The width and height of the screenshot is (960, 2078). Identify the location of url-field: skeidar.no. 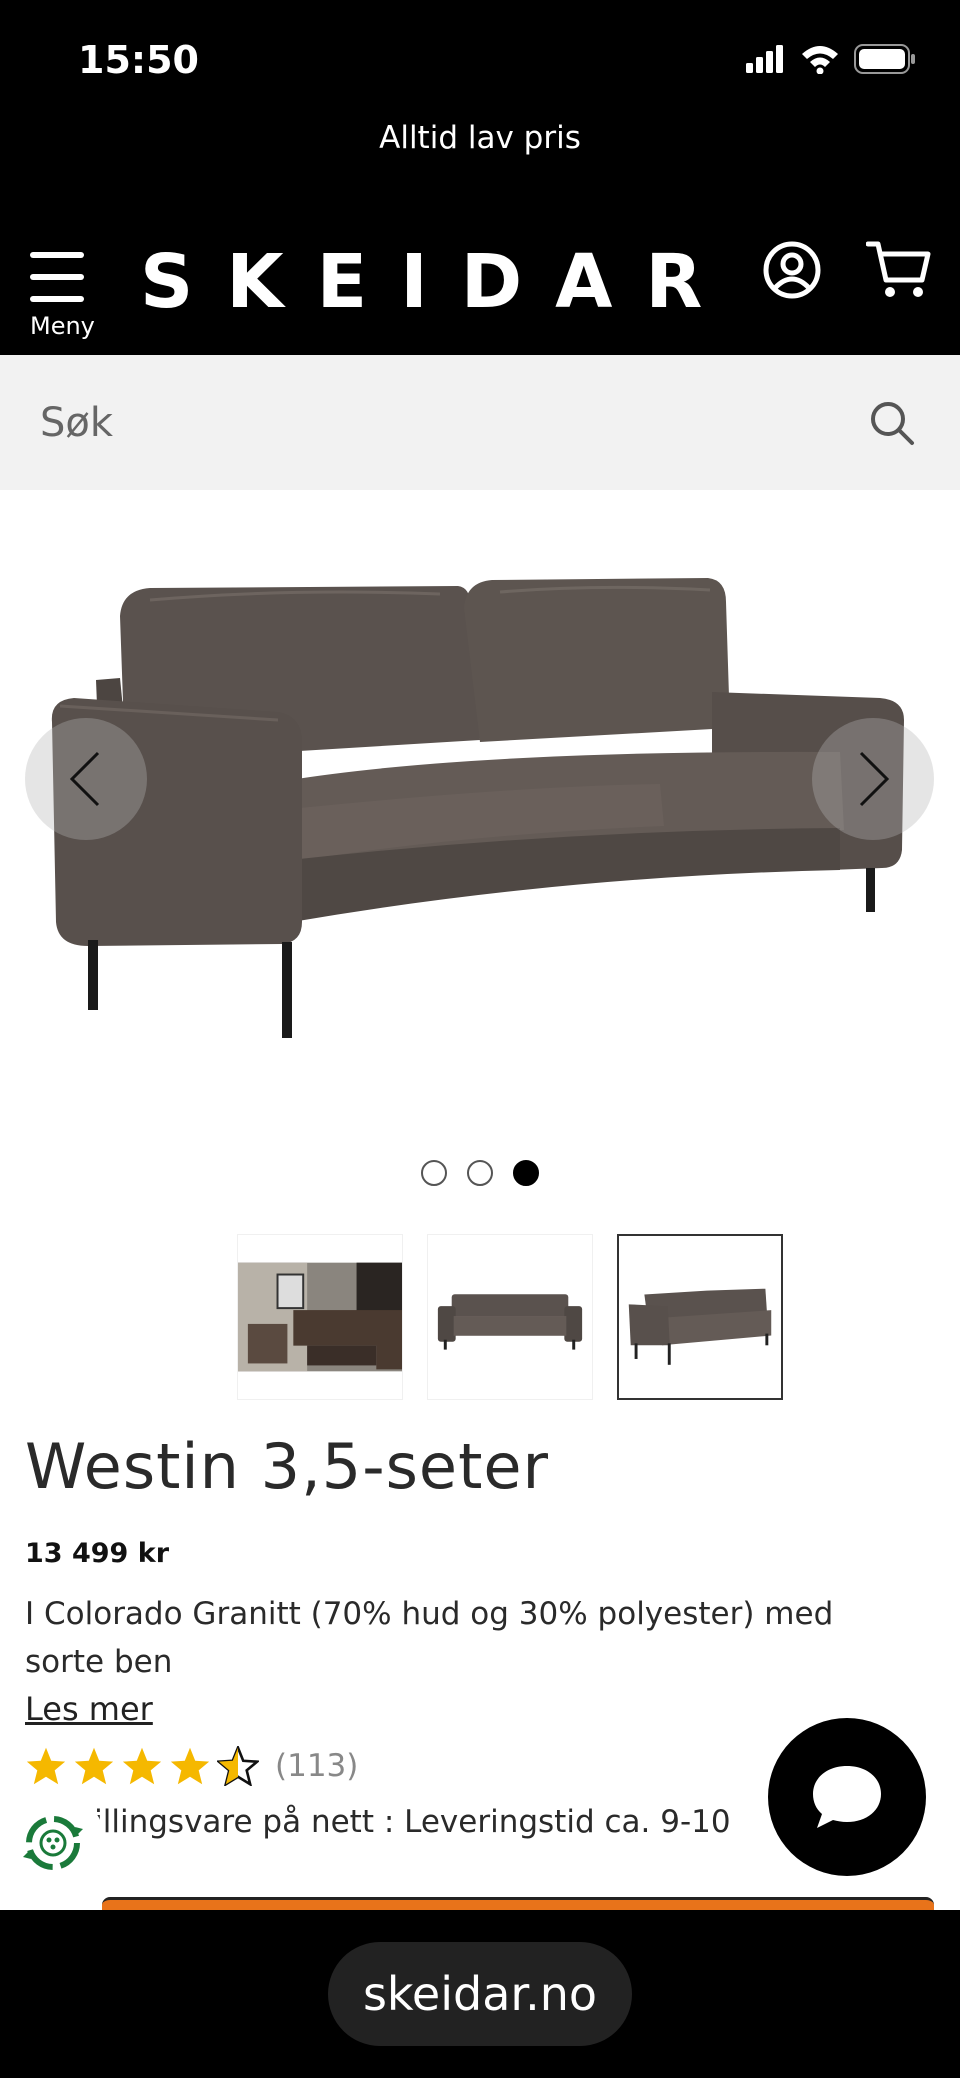
(480, 1994).